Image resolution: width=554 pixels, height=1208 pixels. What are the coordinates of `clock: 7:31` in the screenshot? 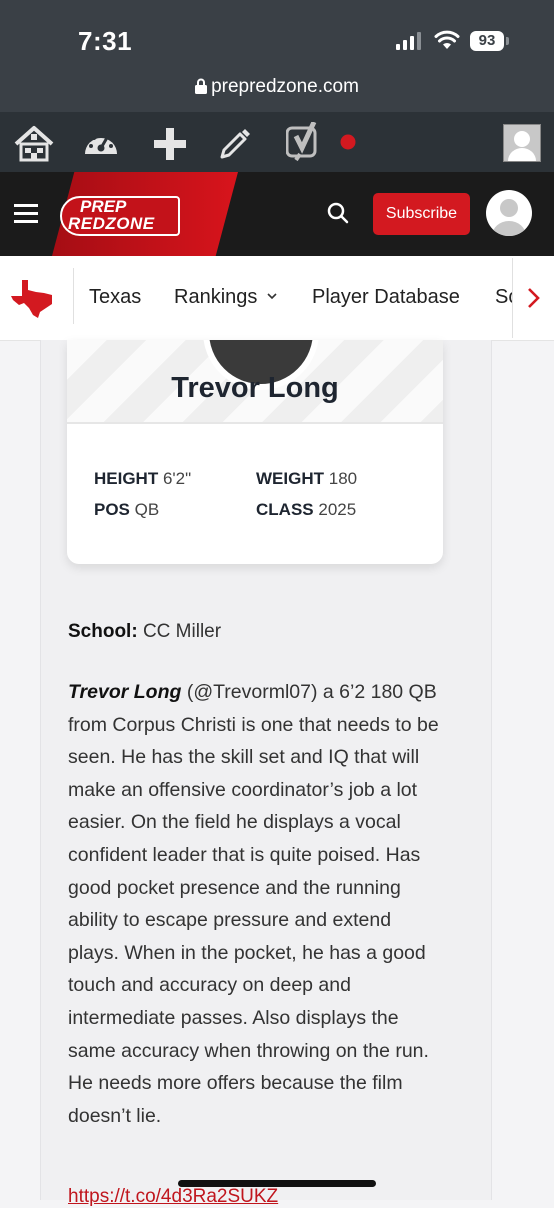 It's located at (105, 41).